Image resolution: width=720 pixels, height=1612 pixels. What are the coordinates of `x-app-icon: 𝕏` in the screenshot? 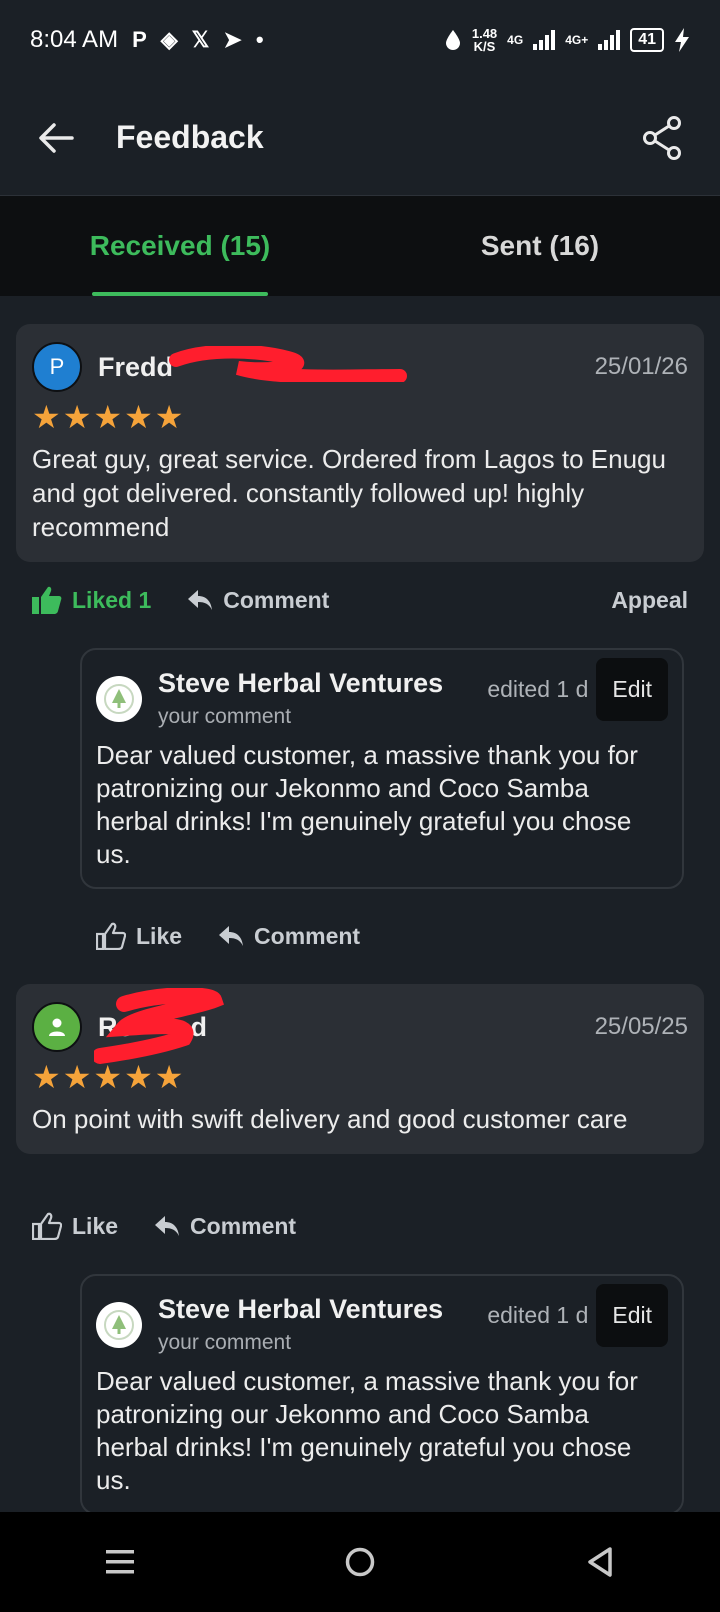 It's located at (200, 39).